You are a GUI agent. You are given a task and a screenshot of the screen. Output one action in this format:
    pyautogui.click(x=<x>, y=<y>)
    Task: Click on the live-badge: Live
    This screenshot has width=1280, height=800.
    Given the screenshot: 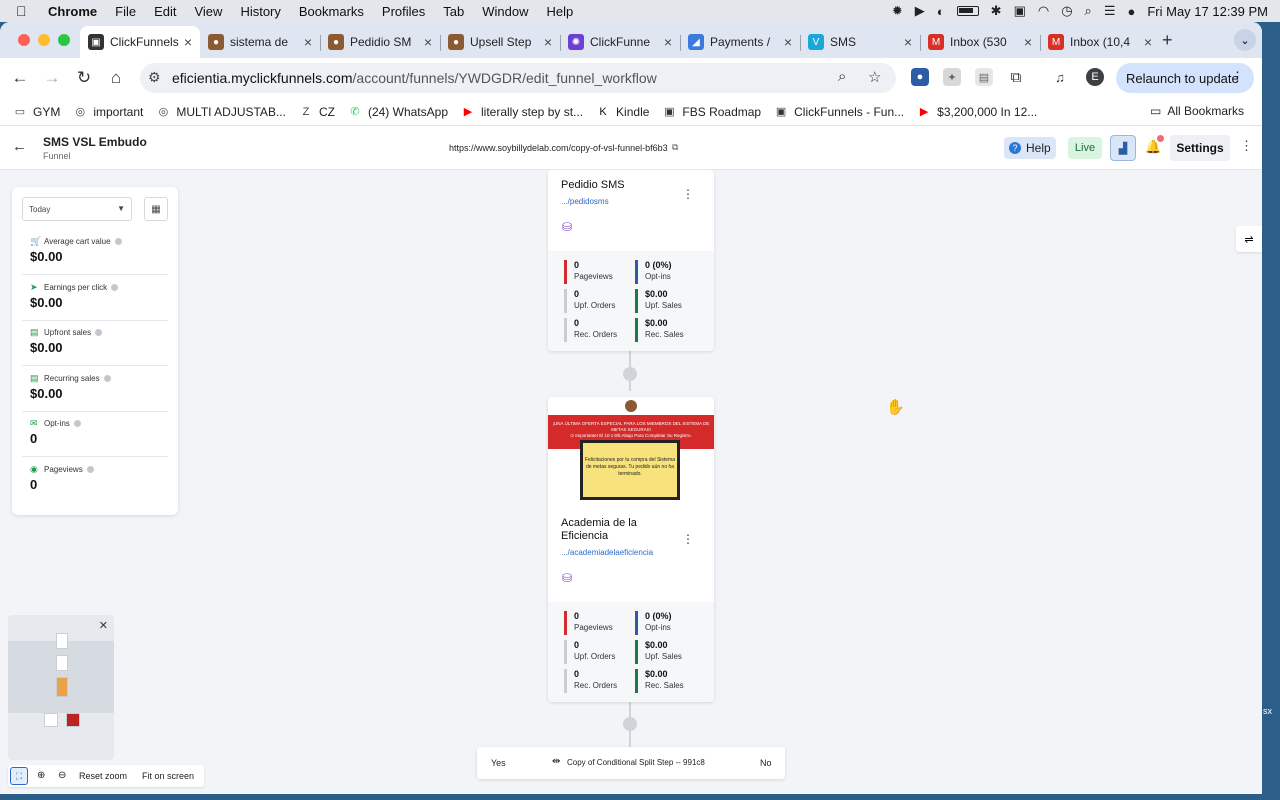 What is the action you would take?
    pyautogui.click(x=1085, y=148)
    